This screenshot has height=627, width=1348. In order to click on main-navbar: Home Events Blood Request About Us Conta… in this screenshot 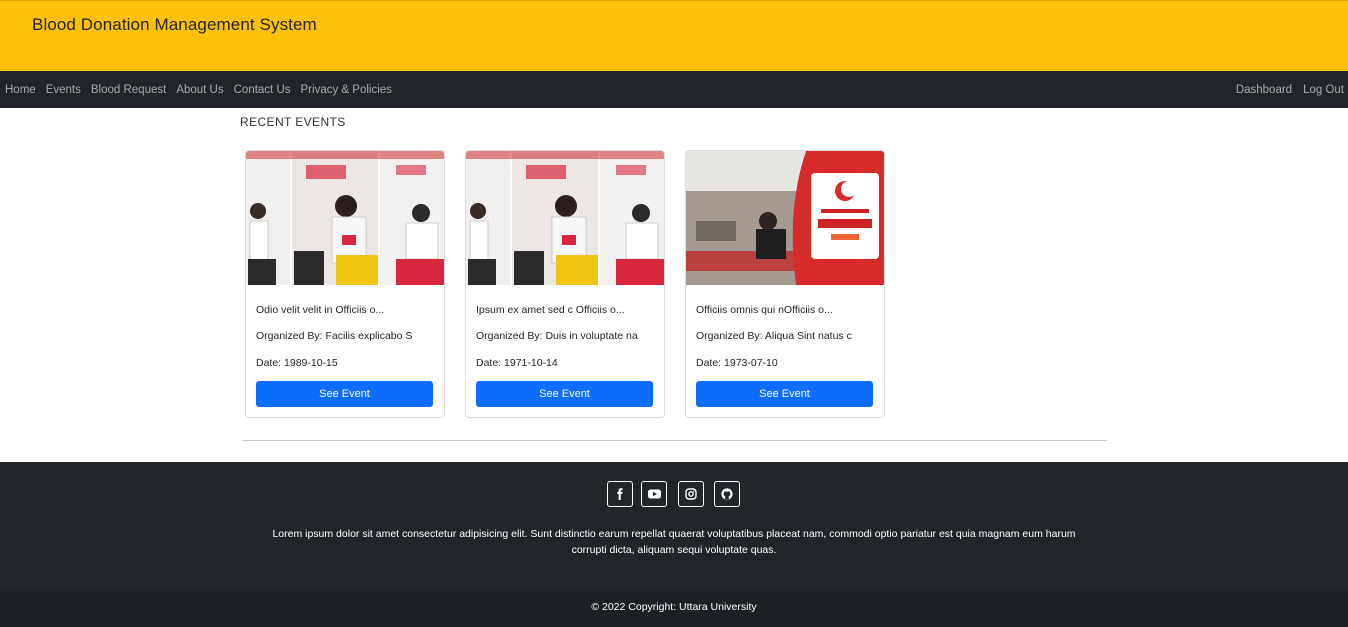, I will do `click(674, 89)`.